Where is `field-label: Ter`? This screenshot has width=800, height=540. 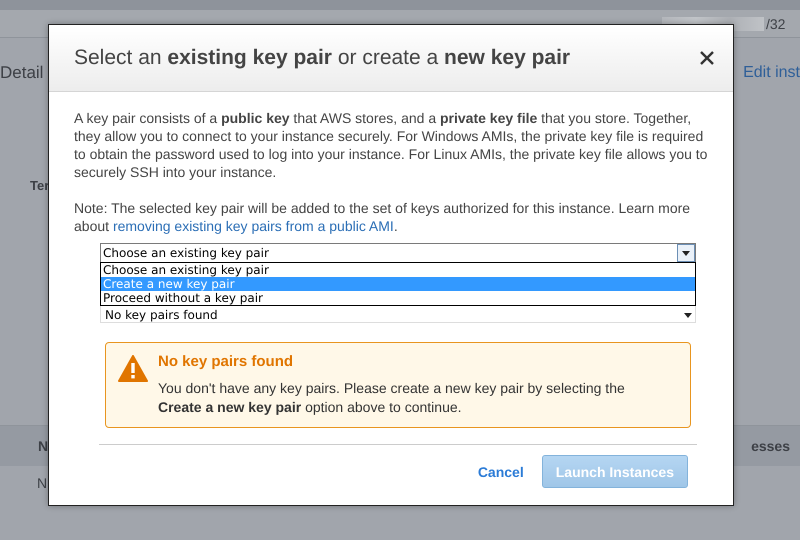
field-label: Ter is located at coordinates (40, 185).